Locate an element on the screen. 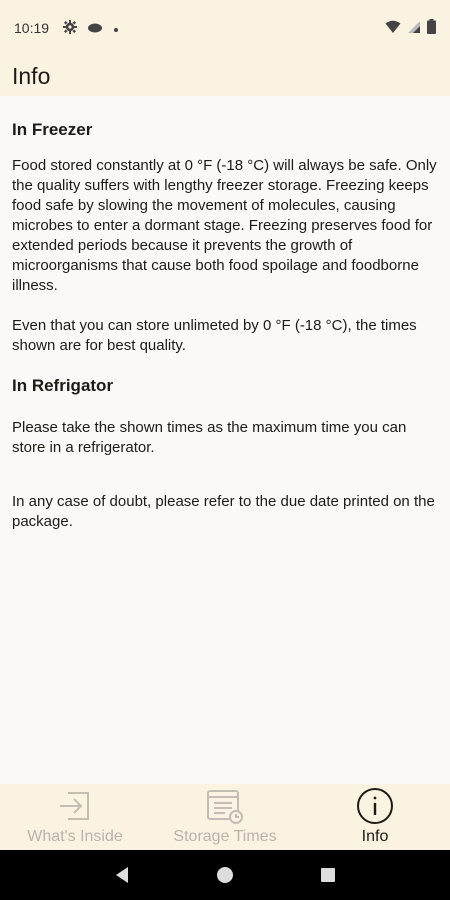  nav-storage-times: Storage Times is located at coordinates (225, 817).